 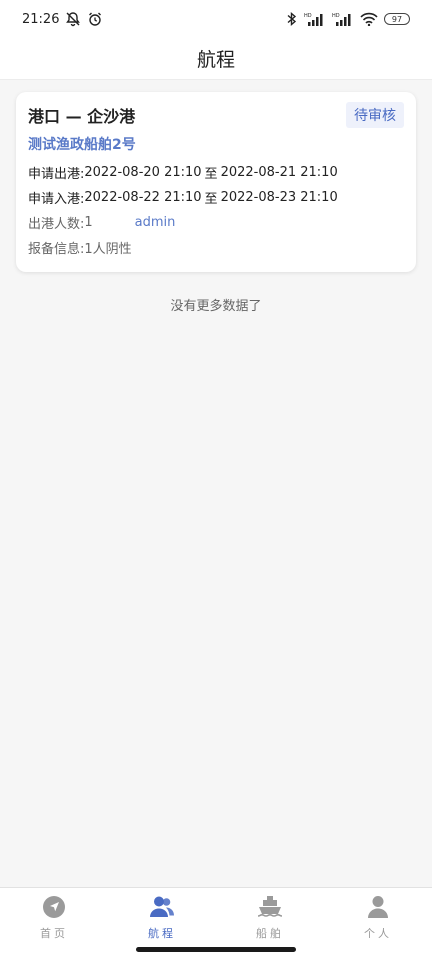 I want to click on voyage-route: 港口 — 企沙港, so click(x=82, y=116).